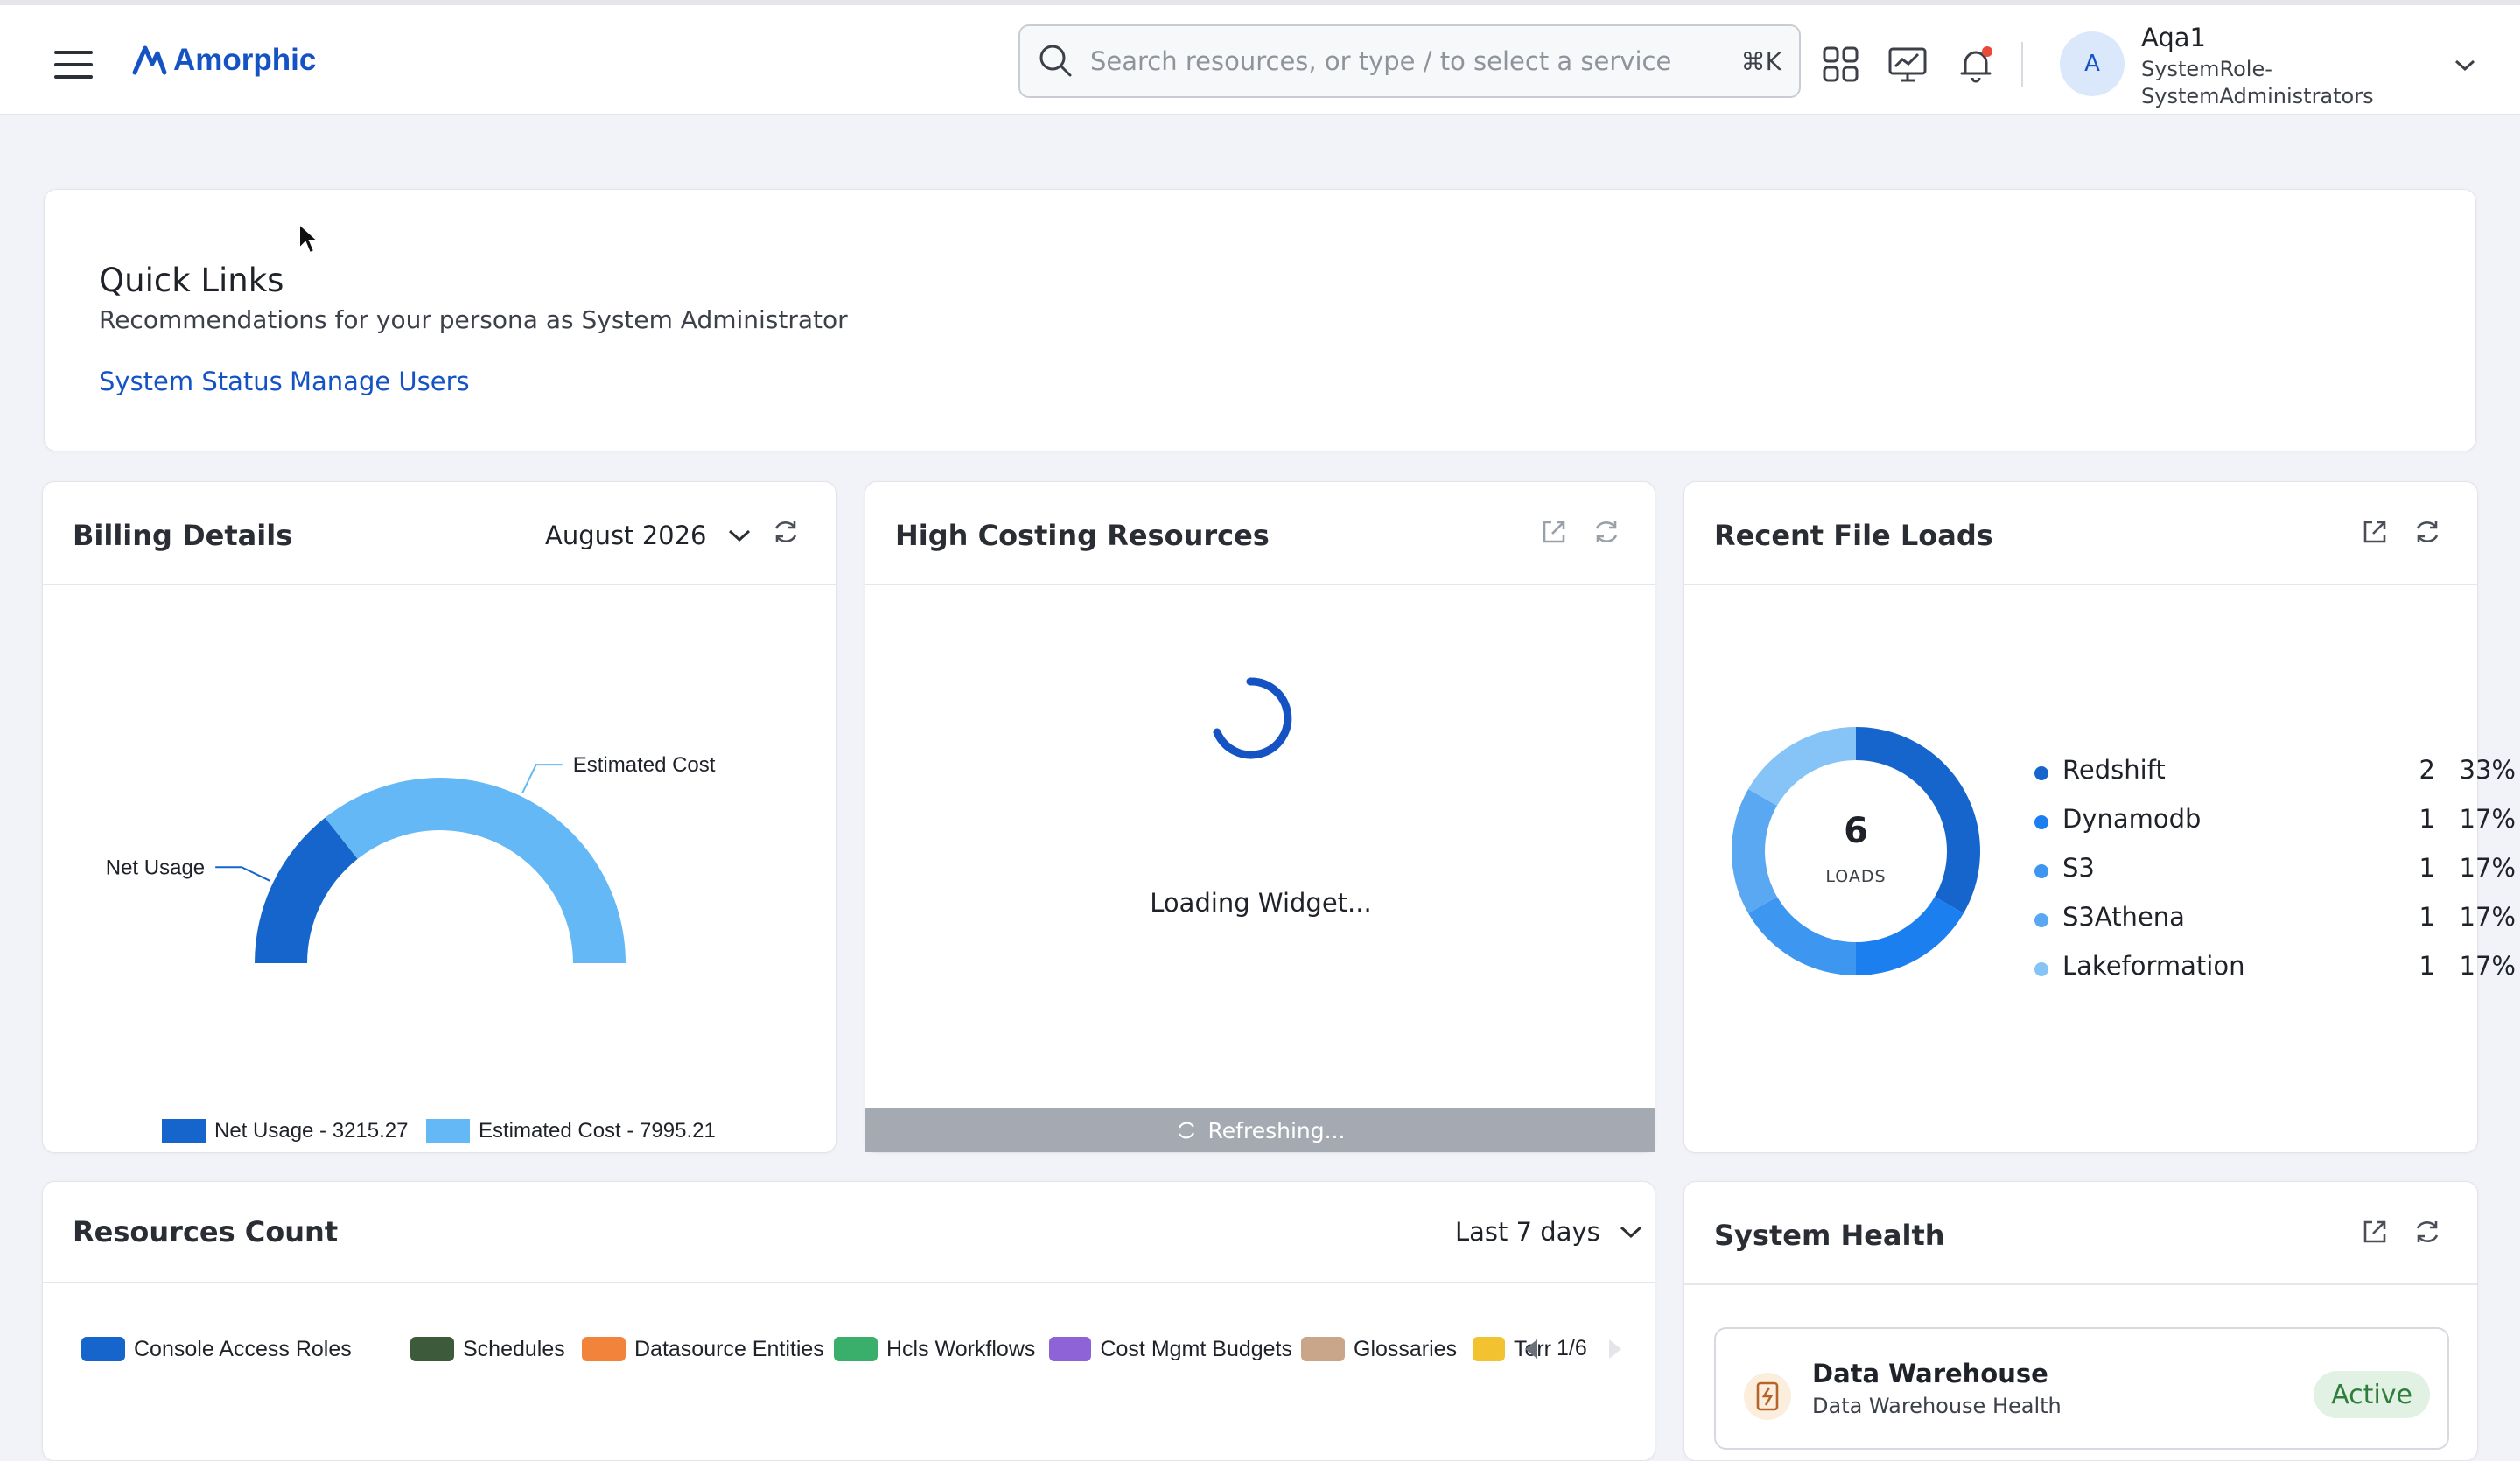  I want to click on gauge-segment-estimated-cost, so click(475, 871).